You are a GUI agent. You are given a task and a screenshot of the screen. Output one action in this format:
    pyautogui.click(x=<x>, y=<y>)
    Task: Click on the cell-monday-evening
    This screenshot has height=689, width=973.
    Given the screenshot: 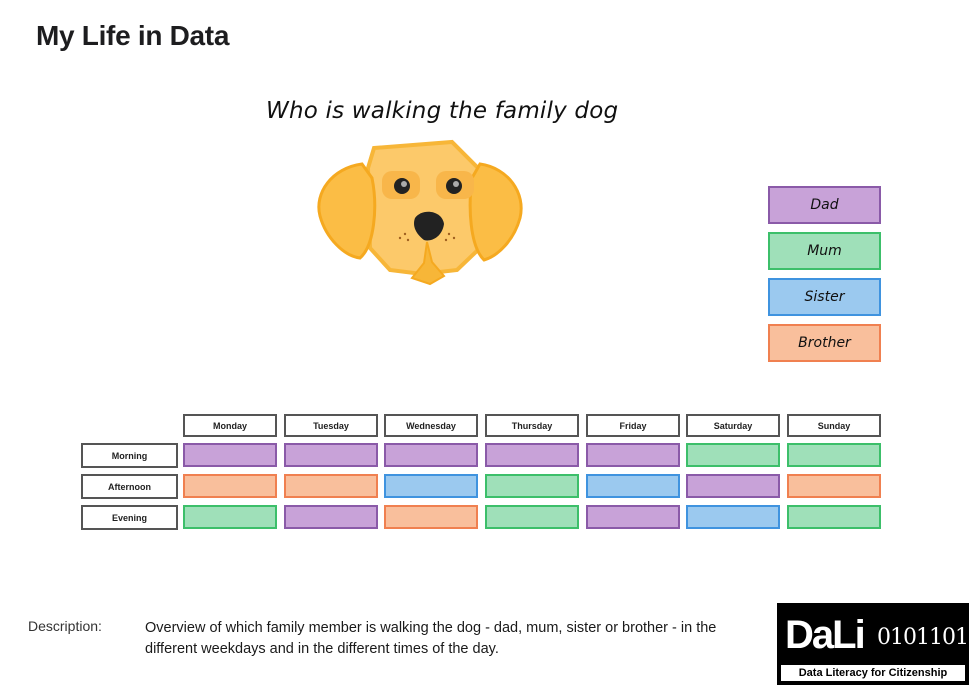 What is the action you would take?
    pyautogui.click(x=230, y=517)
    